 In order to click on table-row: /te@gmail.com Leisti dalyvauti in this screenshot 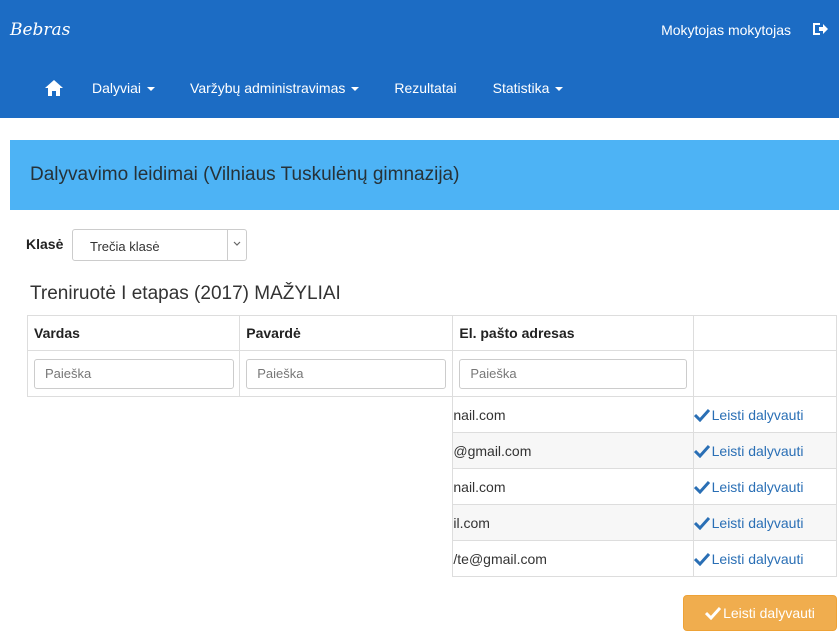, I will do `click(432, 558)`.